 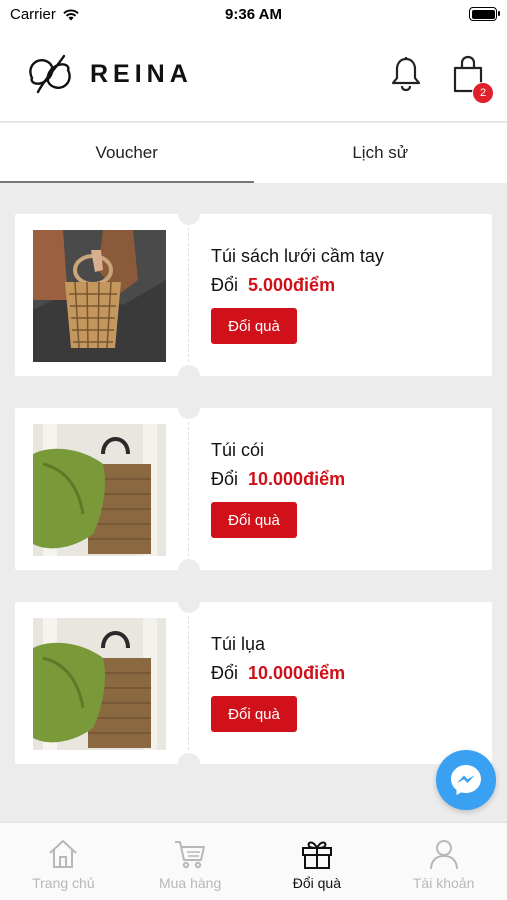 What do you see at coordinates (316, 855) in the screenshot?
I see `gift-icon` at bounding box center [316, 855].